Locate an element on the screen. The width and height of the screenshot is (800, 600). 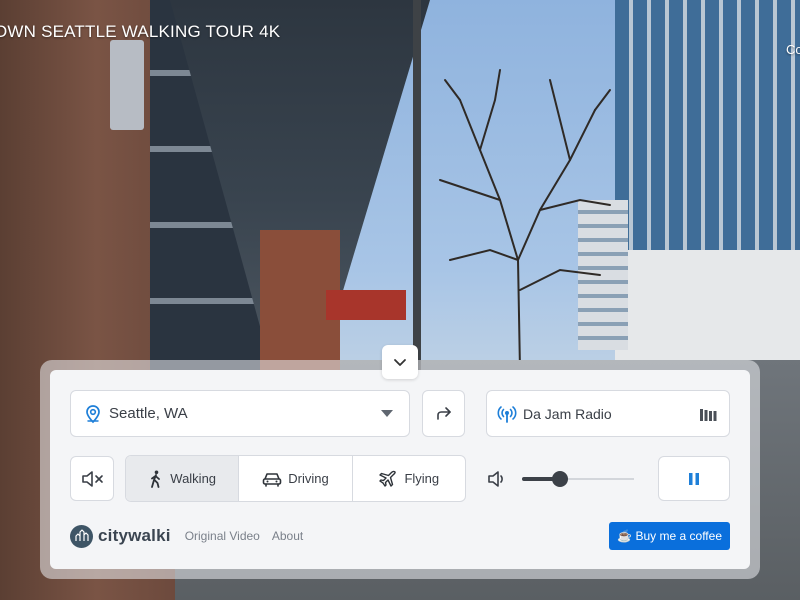
volume-mute-icon is located at coordinates (92, 478).